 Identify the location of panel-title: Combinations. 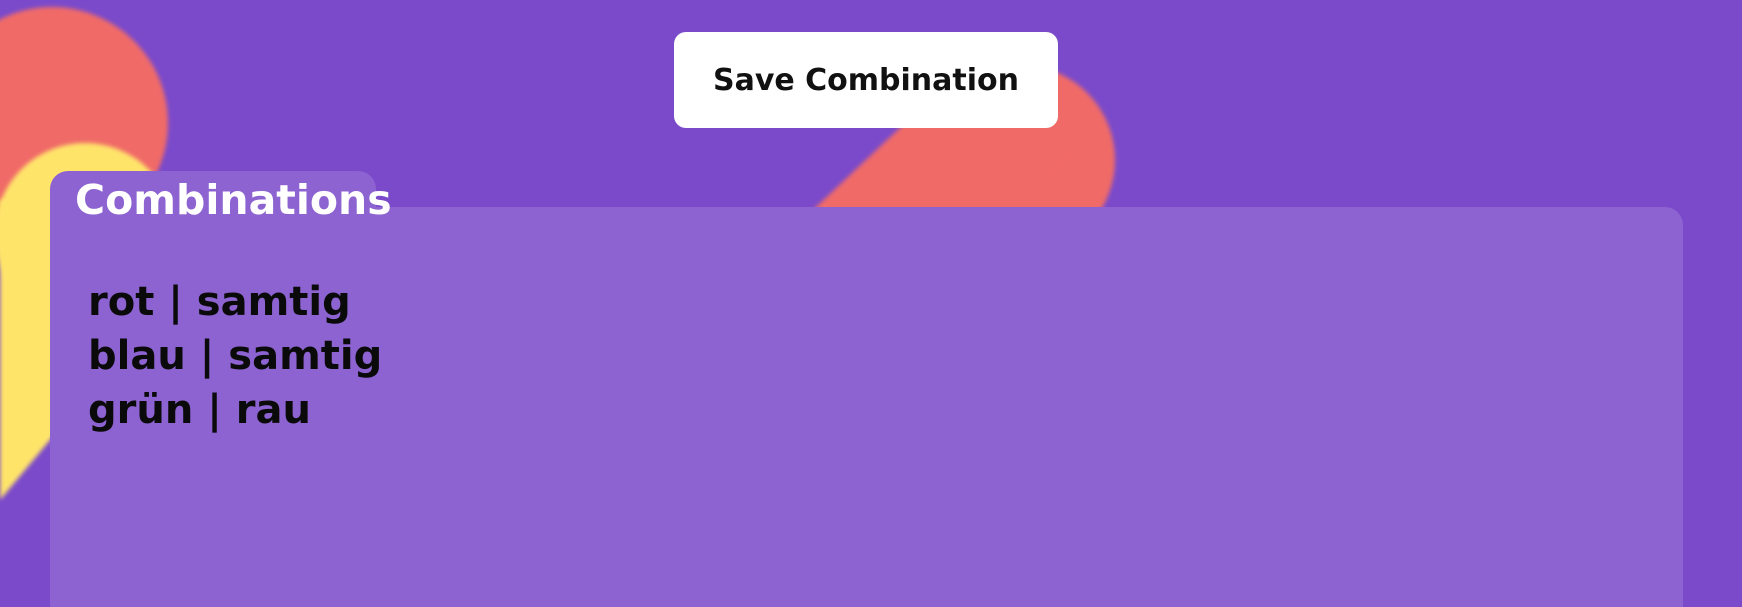
(233, 200).